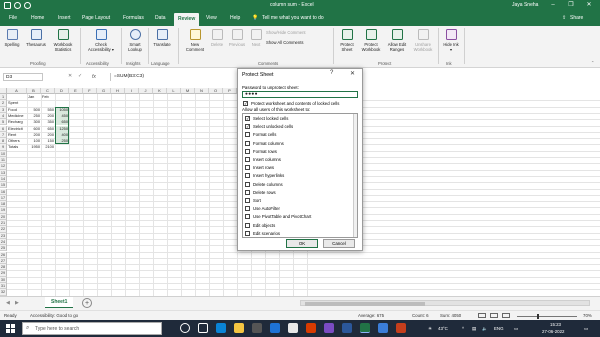  Describe the element at coordinates (64, 18) in the screenshot. I see `tab-insert: Insert` at that location.